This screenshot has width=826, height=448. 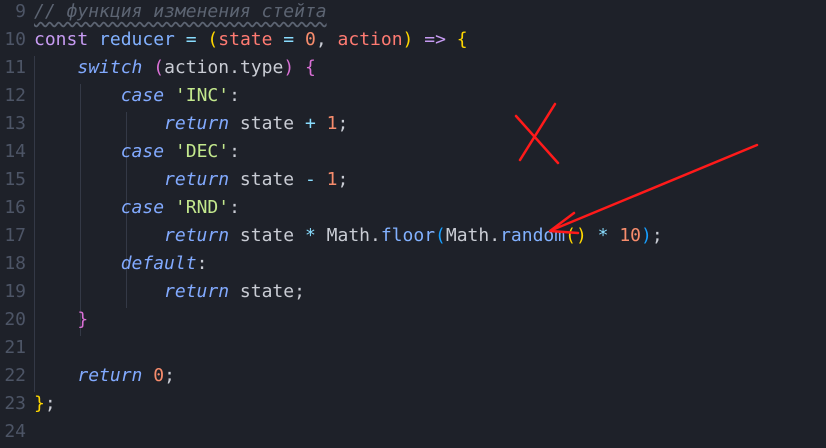 What do you see at coordinates (15, 123) in the screenshot?
I see `line-number: 13` at bounding box center [15, 123].